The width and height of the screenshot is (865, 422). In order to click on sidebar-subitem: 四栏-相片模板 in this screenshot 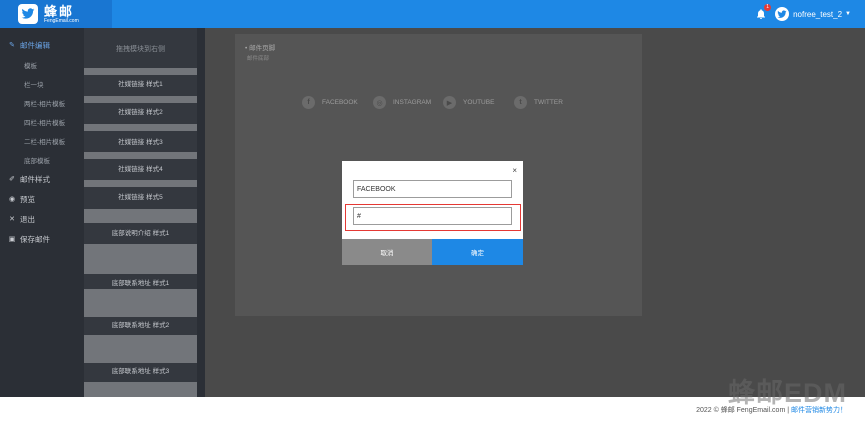, I will do `click(39, 121)`.